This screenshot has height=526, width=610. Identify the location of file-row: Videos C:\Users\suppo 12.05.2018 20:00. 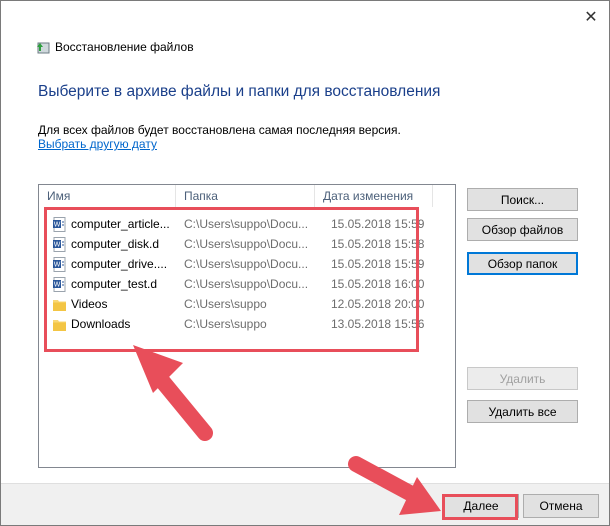
(247, 304).